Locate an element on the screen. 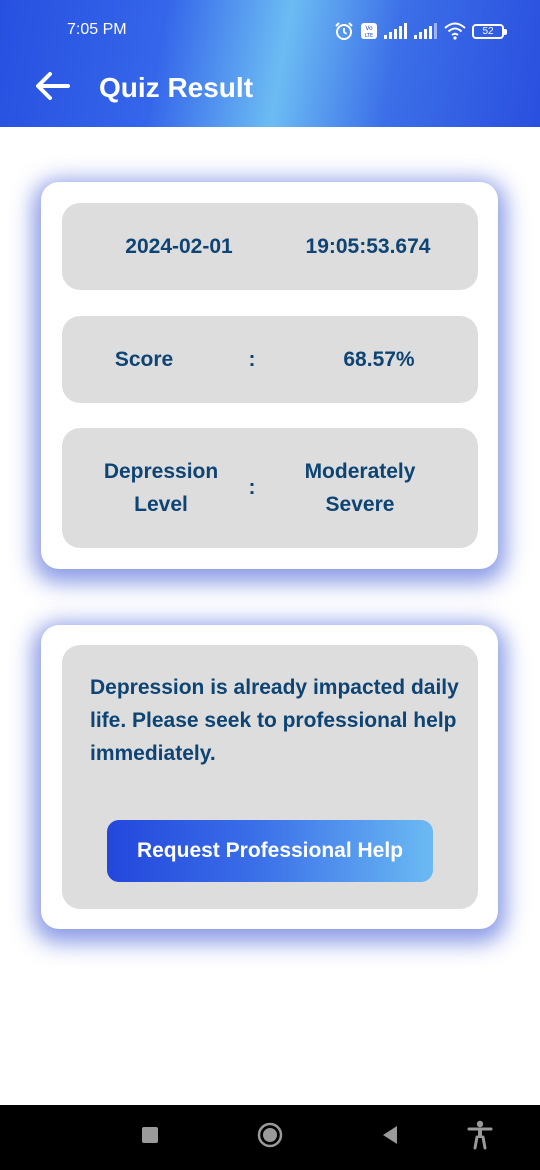  level-label-line: Level is located at coordinates (161, 504).